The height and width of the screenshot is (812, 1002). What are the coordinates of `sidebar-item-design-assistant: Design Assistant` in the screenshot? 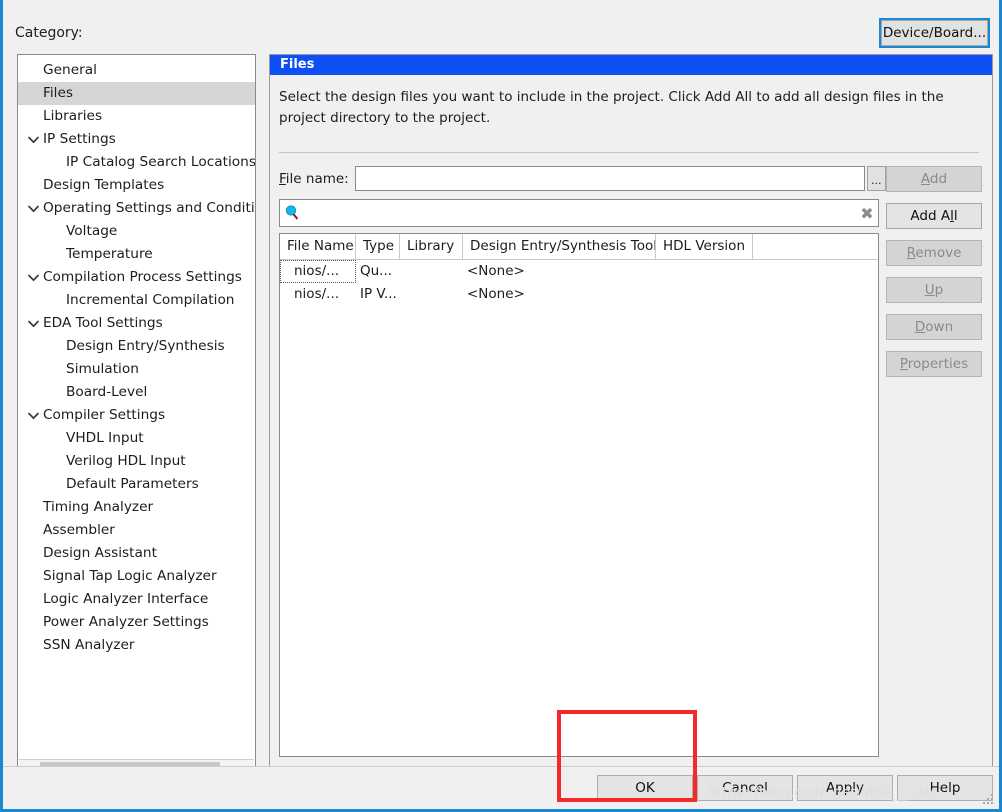 It's located at (136, 553).